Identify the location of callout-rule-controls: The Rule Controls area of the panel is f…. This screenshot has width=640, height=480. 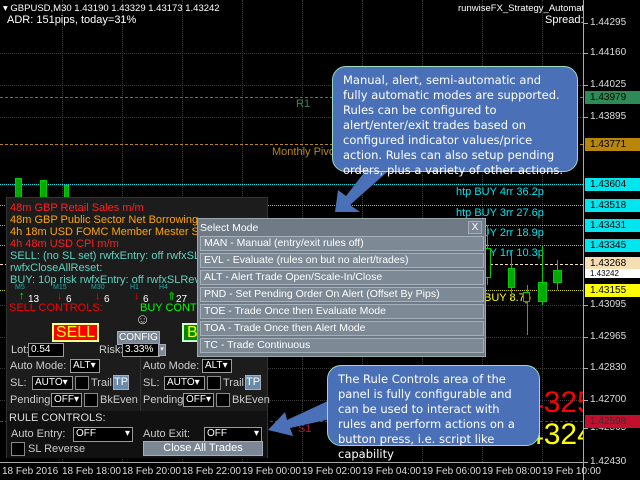
(433, 413).